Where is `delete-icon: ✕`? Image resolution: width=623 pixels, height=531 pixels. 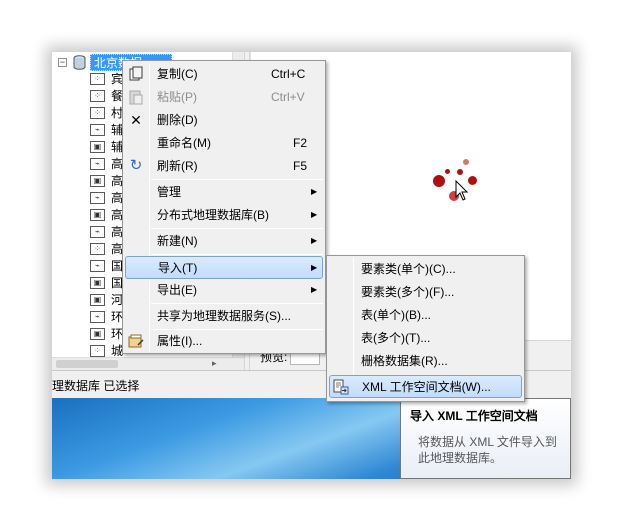
delete-icon: ✕ is located at coordinates (136, 120).